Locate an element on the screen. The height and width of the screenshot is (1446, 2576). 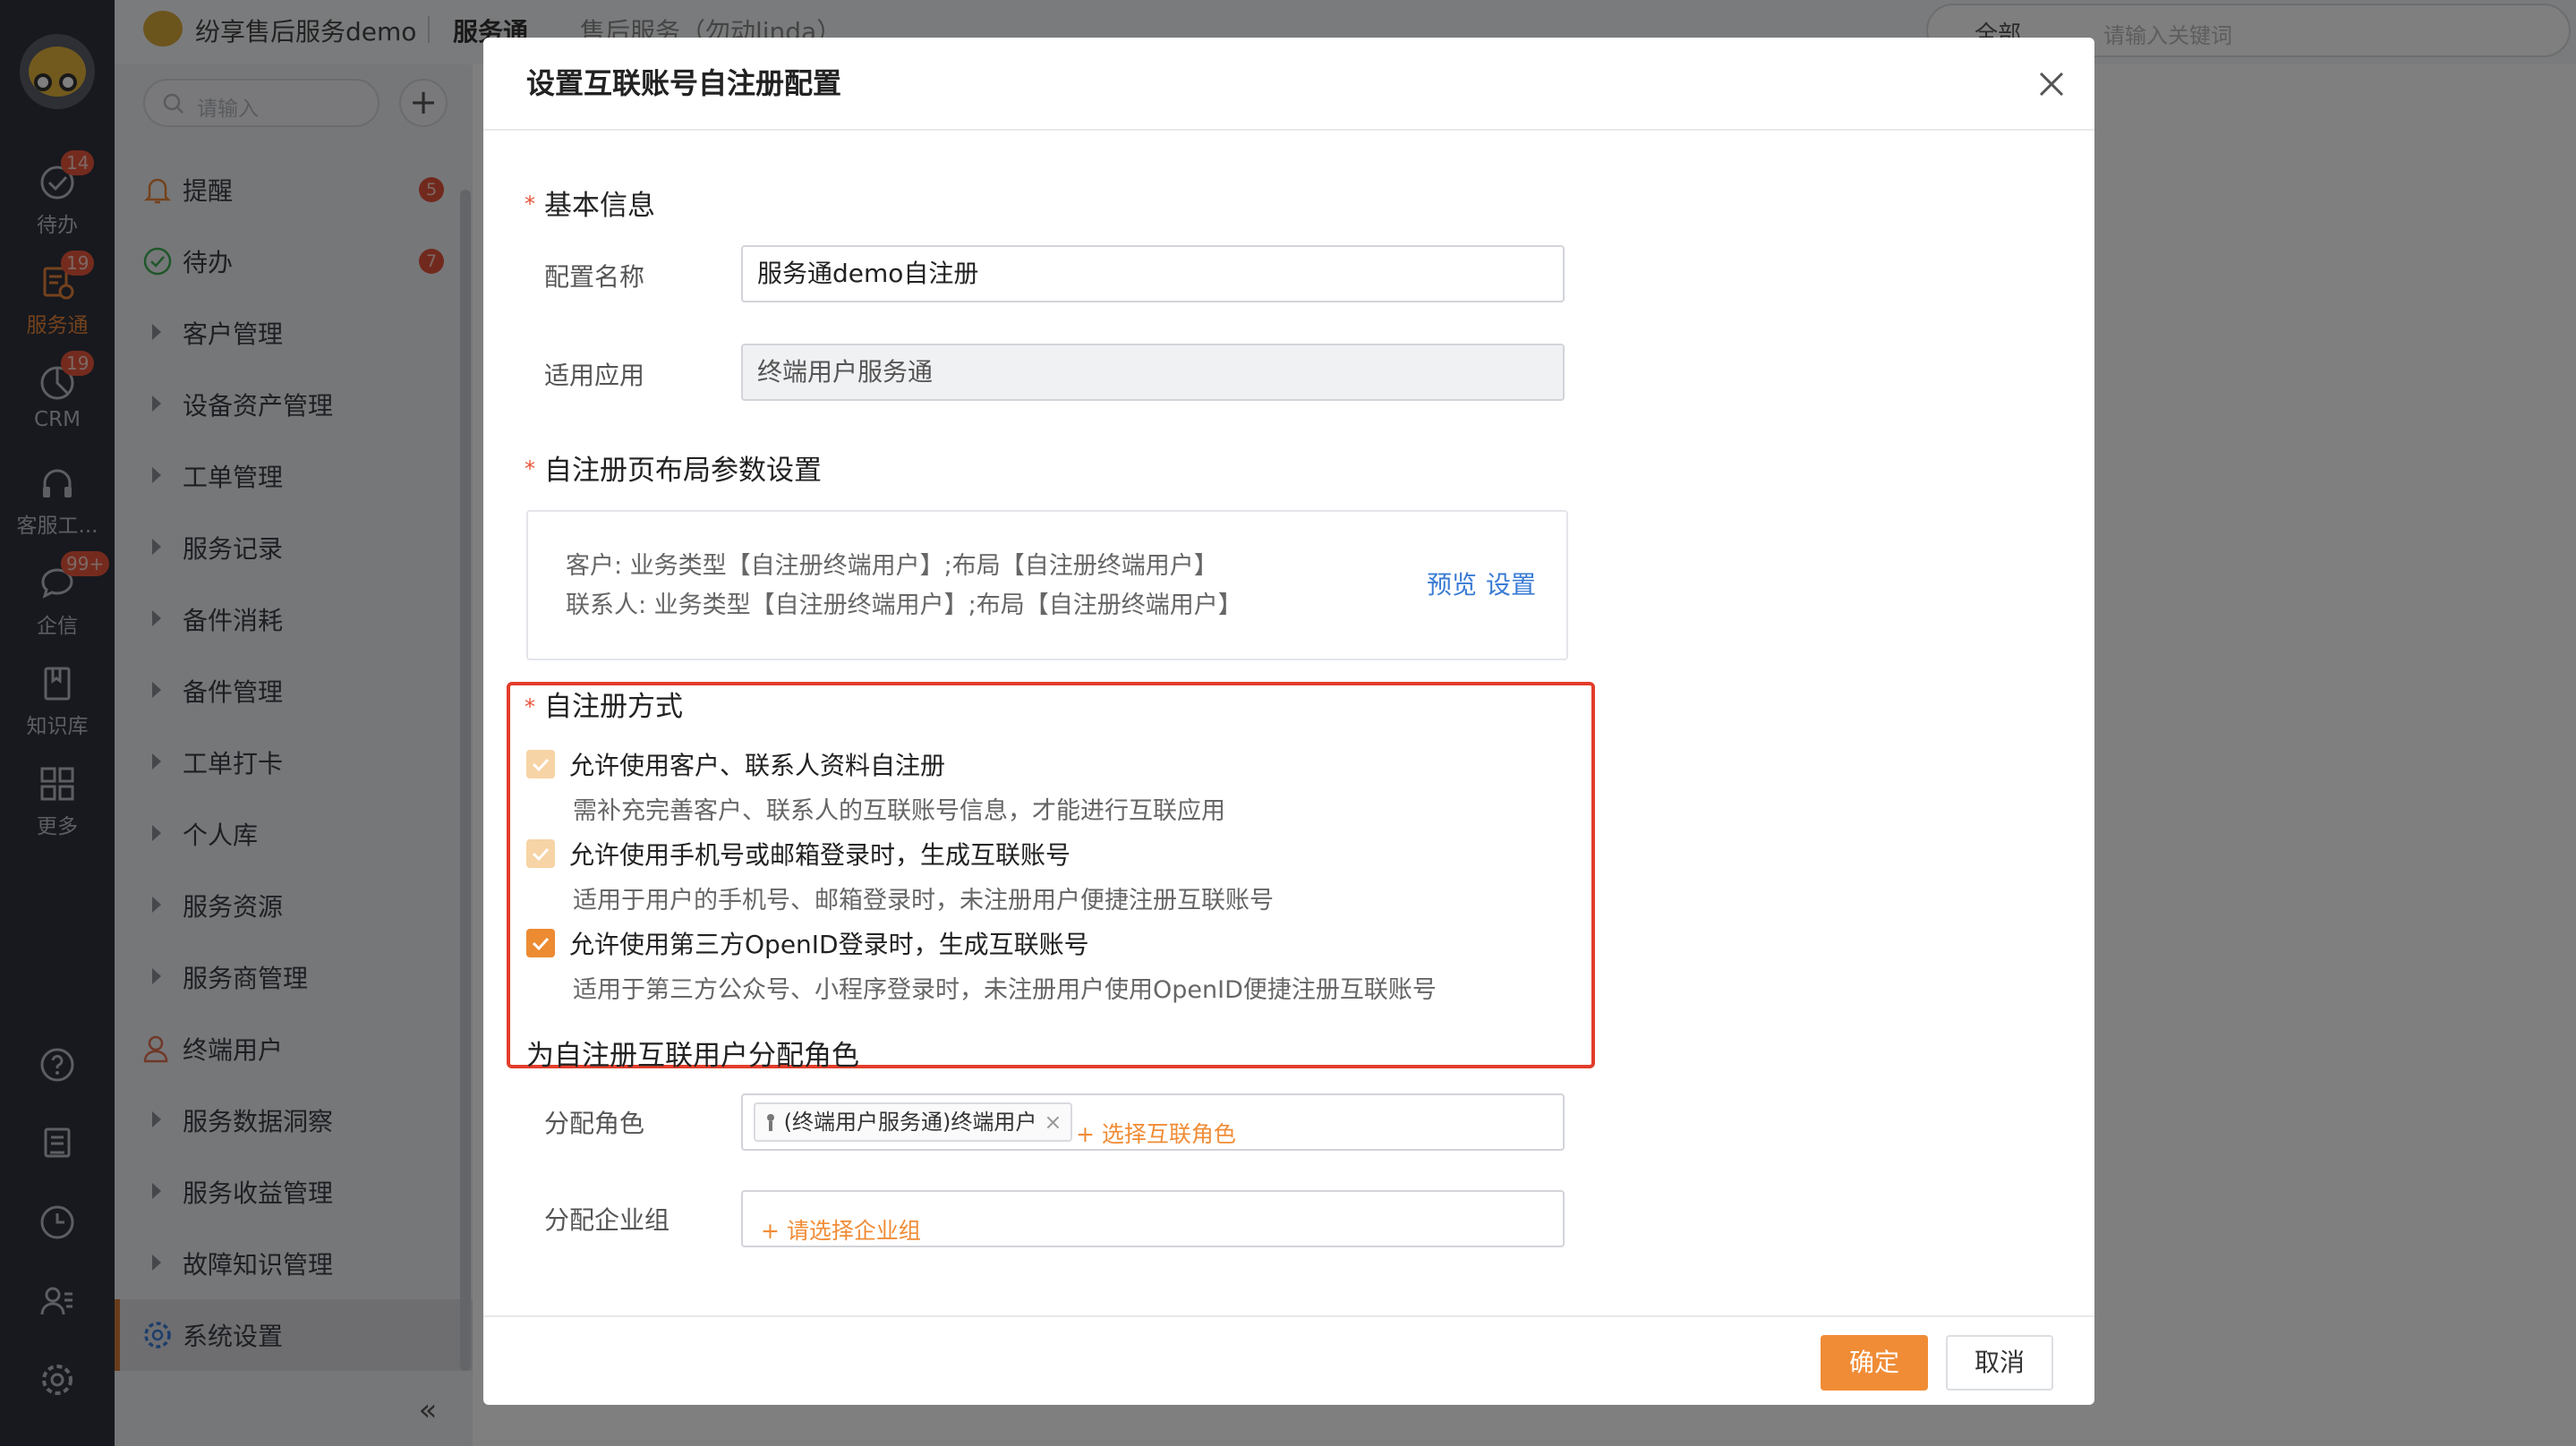
dialog-footer: 确定 取消 is located at coordinates (1288, 1360).